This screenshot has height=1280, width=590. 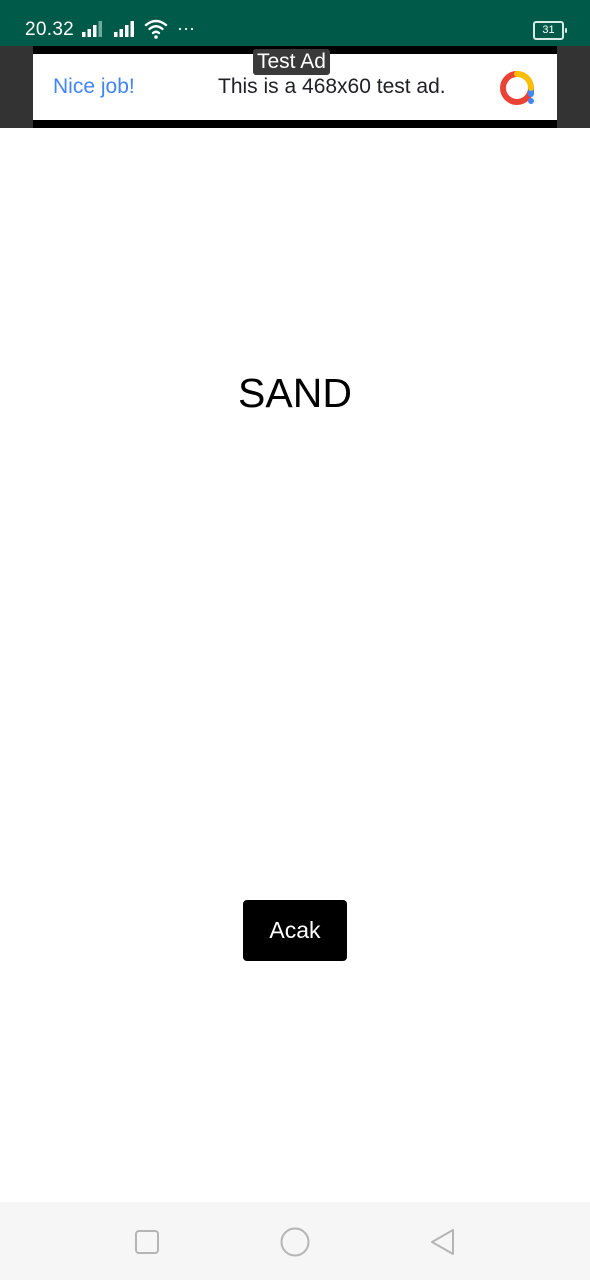 What do you see at coordinates (291, 62) in the screenshot?
I see `test-ad-badge: Test Ad` at bounding box center [291, 62].